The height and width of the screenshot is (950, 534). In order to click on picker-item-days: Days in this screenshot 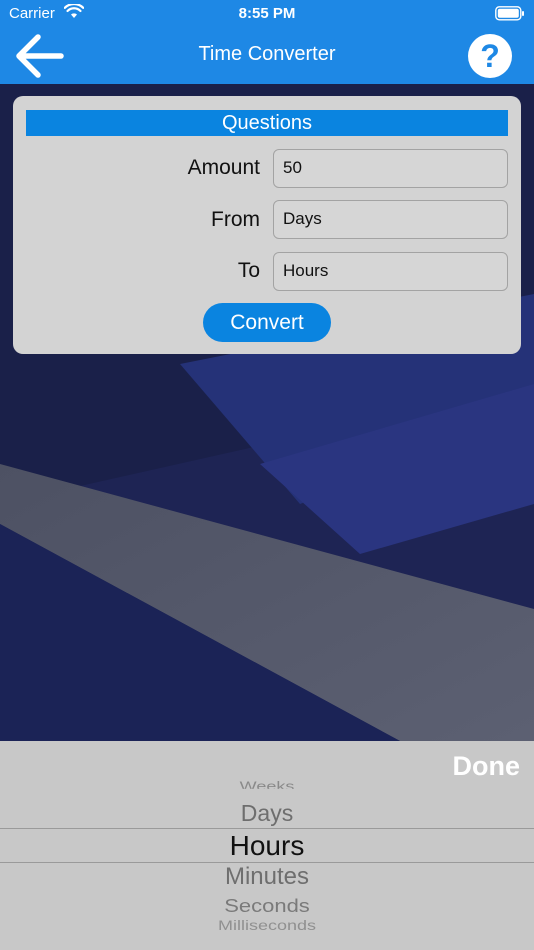, I will do `click(267, 813)`.